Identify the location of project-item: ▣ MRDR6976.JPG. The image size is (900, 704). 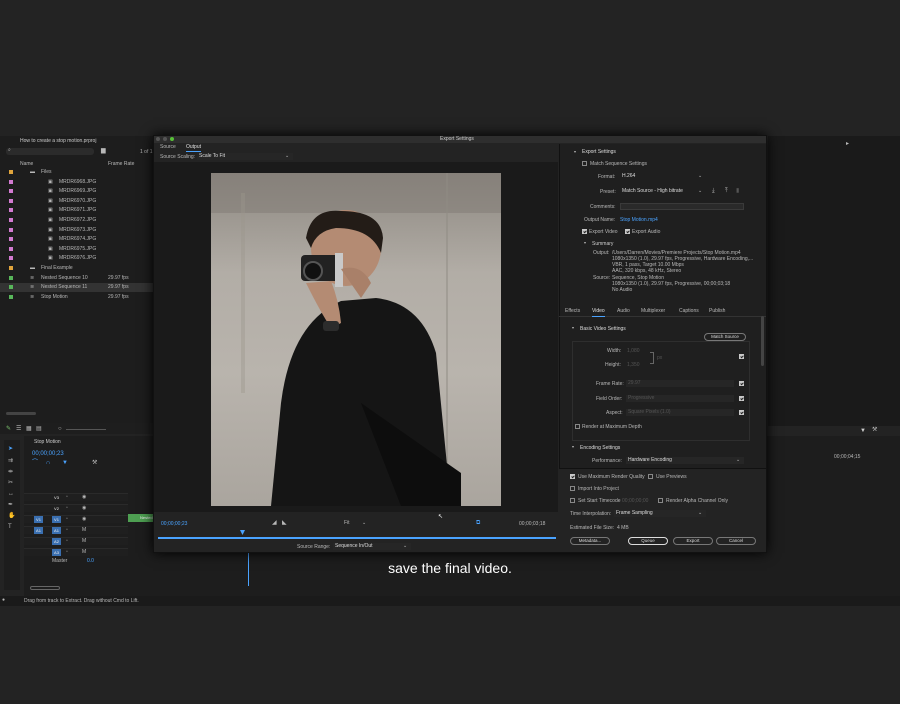
(76, 258).